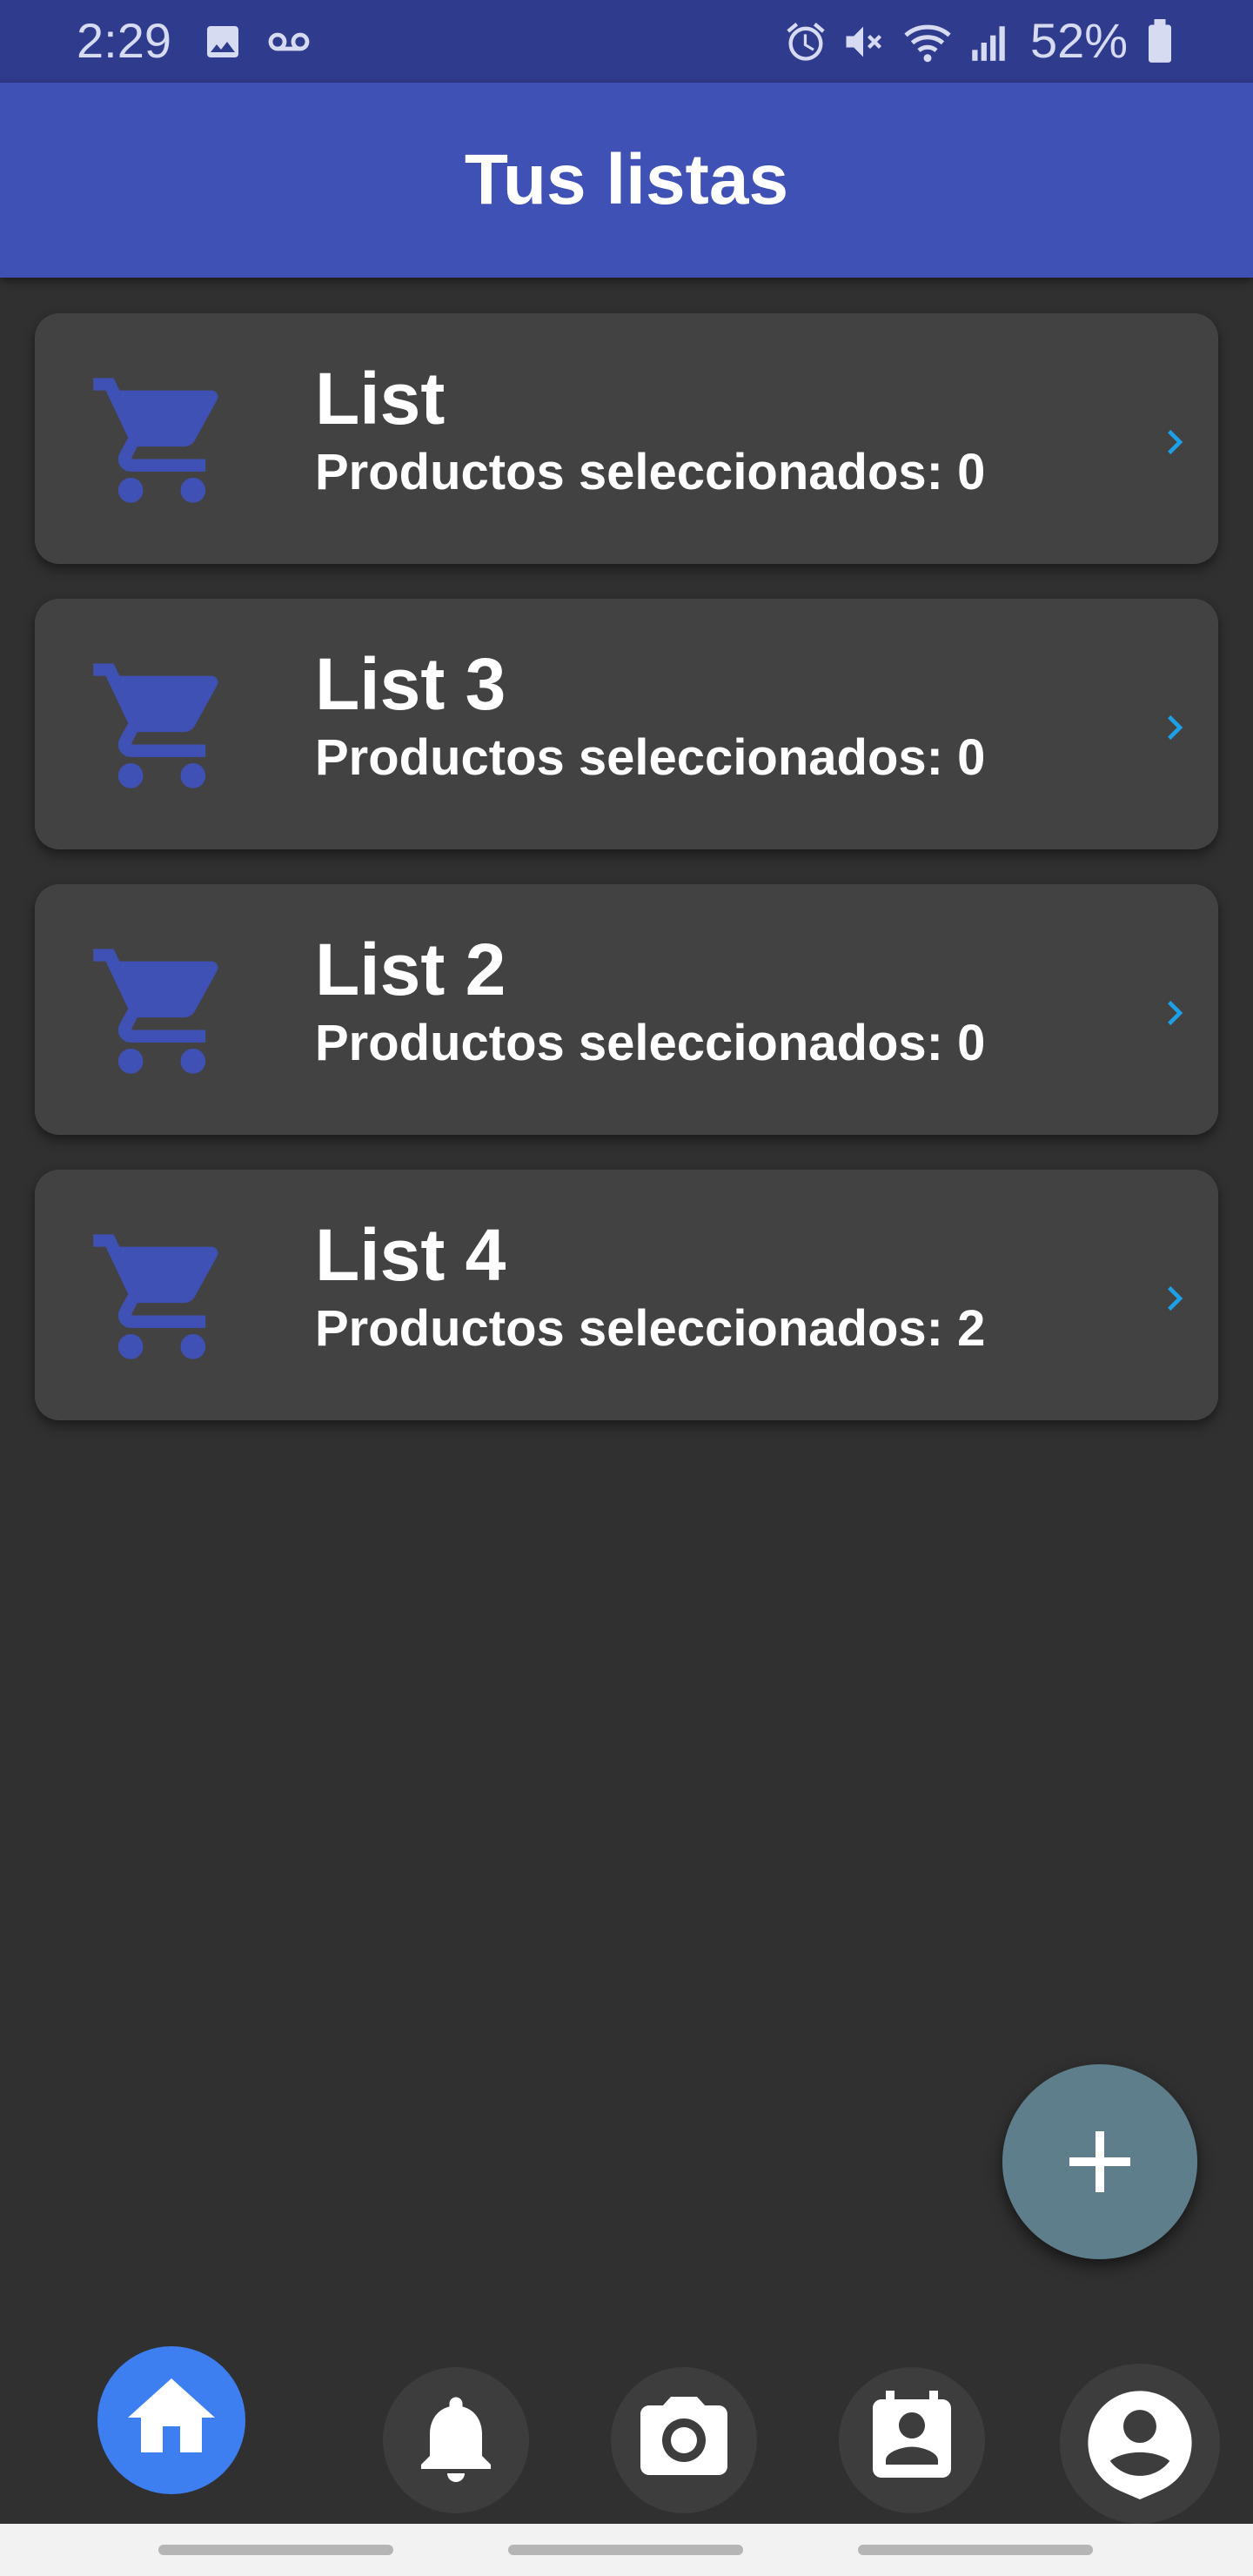  Describe the element at coordinates (1079, 40) in the screenshot. I see `battery-percentage: 52%` at that location.